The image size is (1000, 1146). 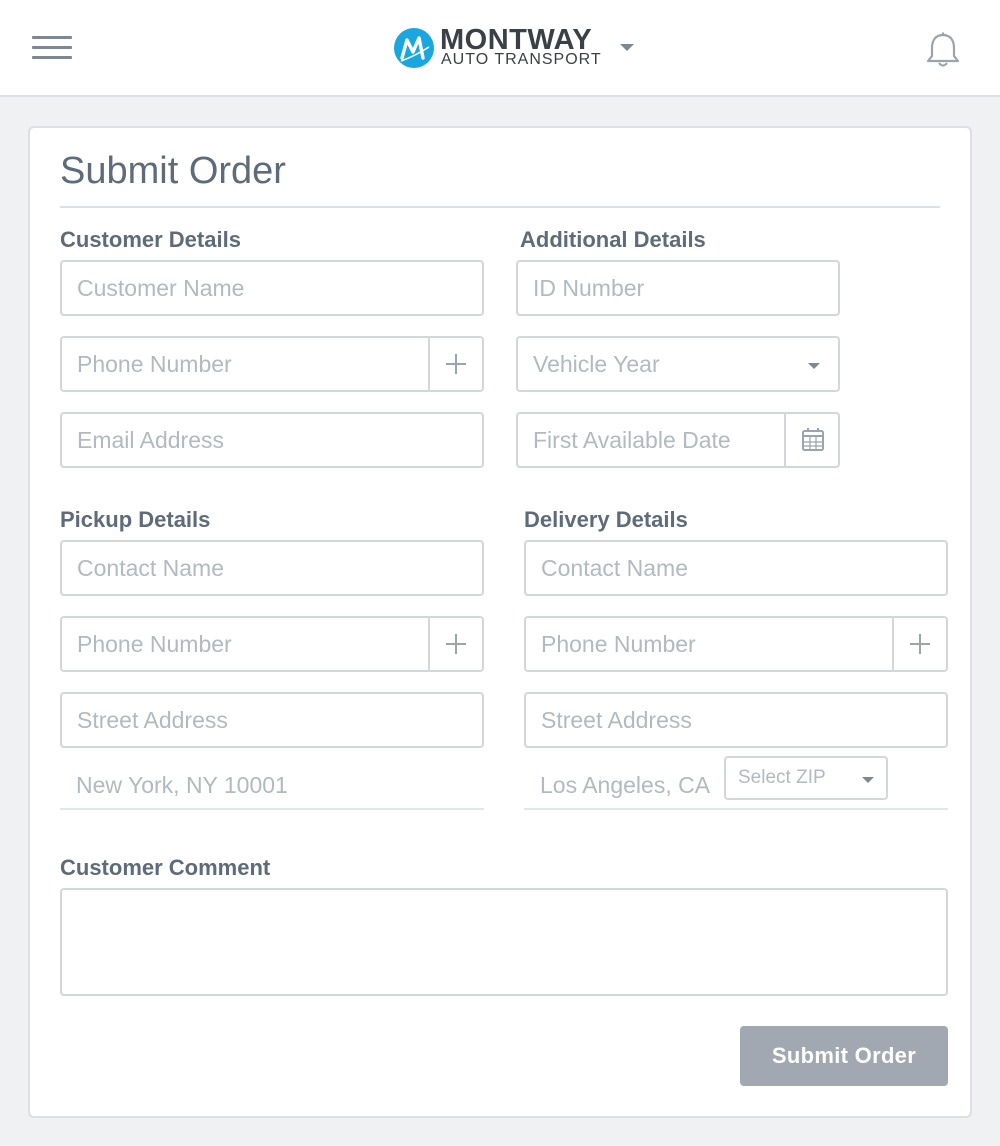 What do you see at coordinates (521, 59) in the screenshot?
I see `brand-subtitle: AUTO TRANSPORT` at bounding box center [521, 59].